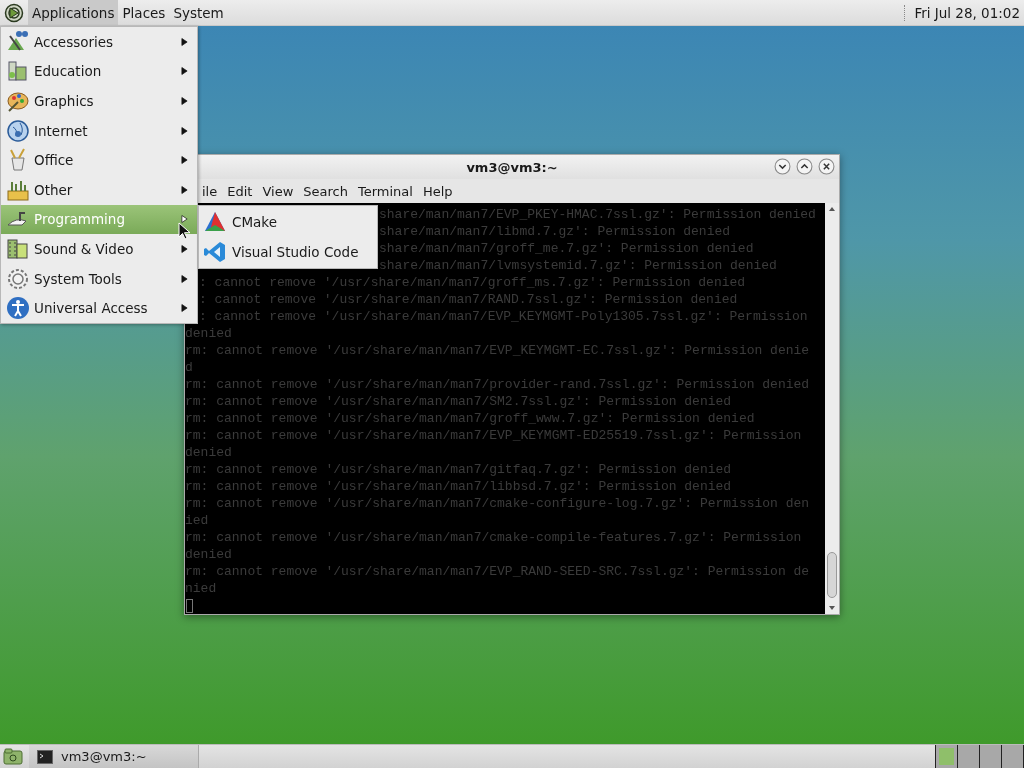 This screenshot has width=1024, height=768. I want to click on terminal-line: share/man/man7/libmd.7.gz': Permission denied, so click(555, 231).